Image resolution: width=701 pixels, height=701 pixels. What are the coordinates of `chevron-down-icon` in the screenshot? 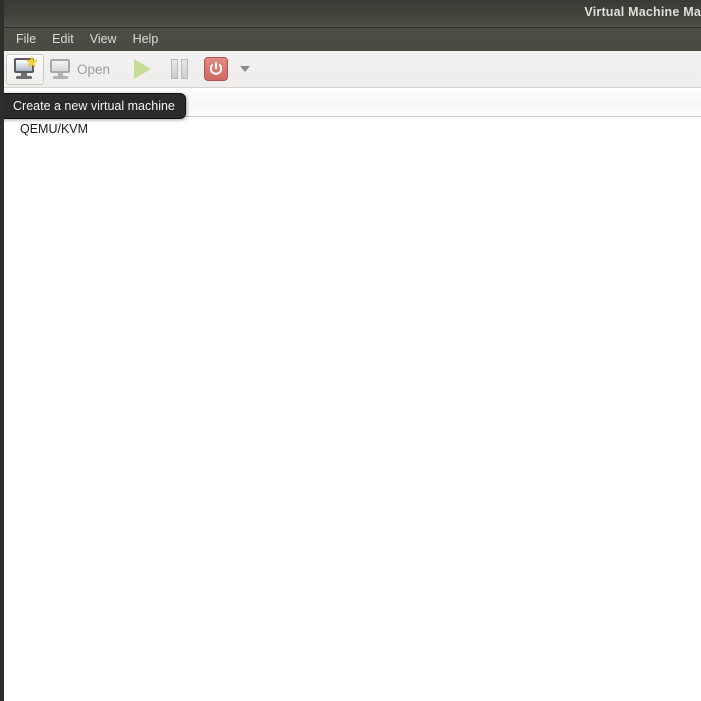 It's located at (245, 69).